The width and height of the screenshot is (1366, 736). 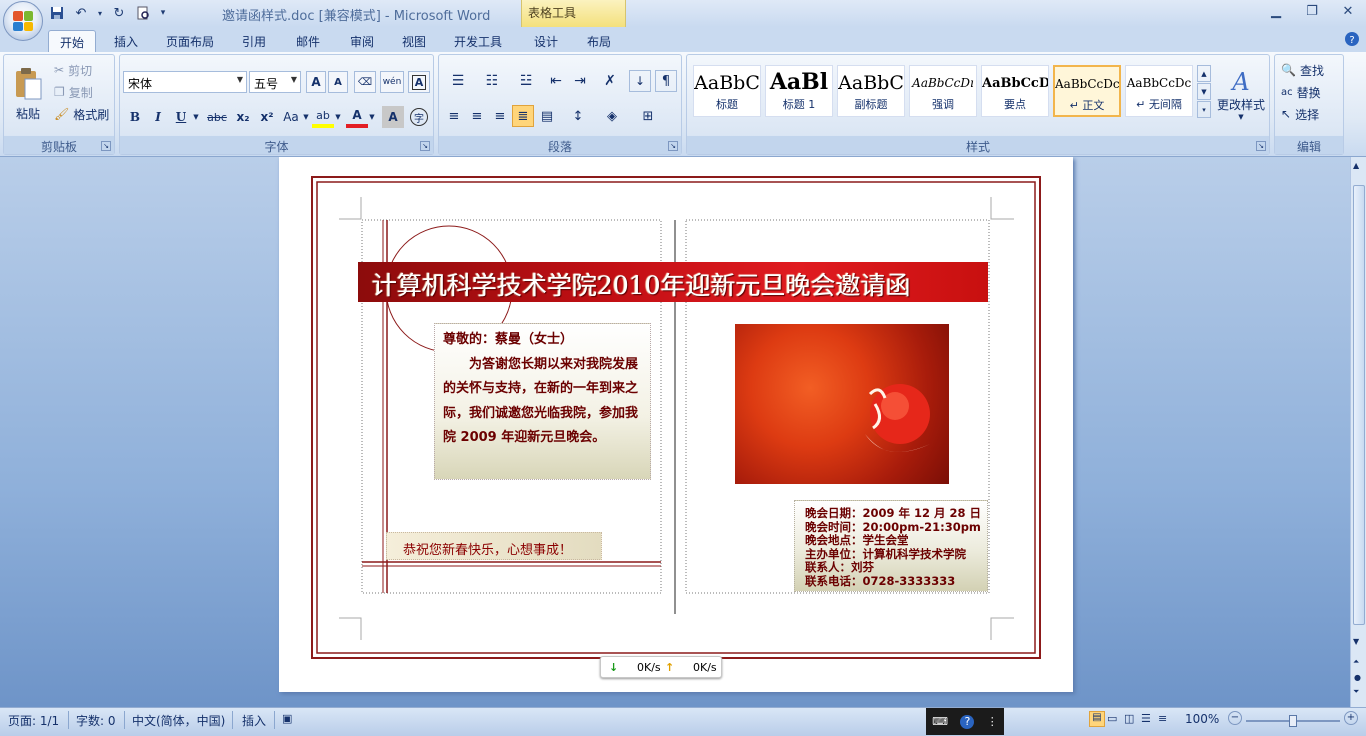 I want to click on font-name-combo: 宋体 ▼, so click(x=185, y=82).